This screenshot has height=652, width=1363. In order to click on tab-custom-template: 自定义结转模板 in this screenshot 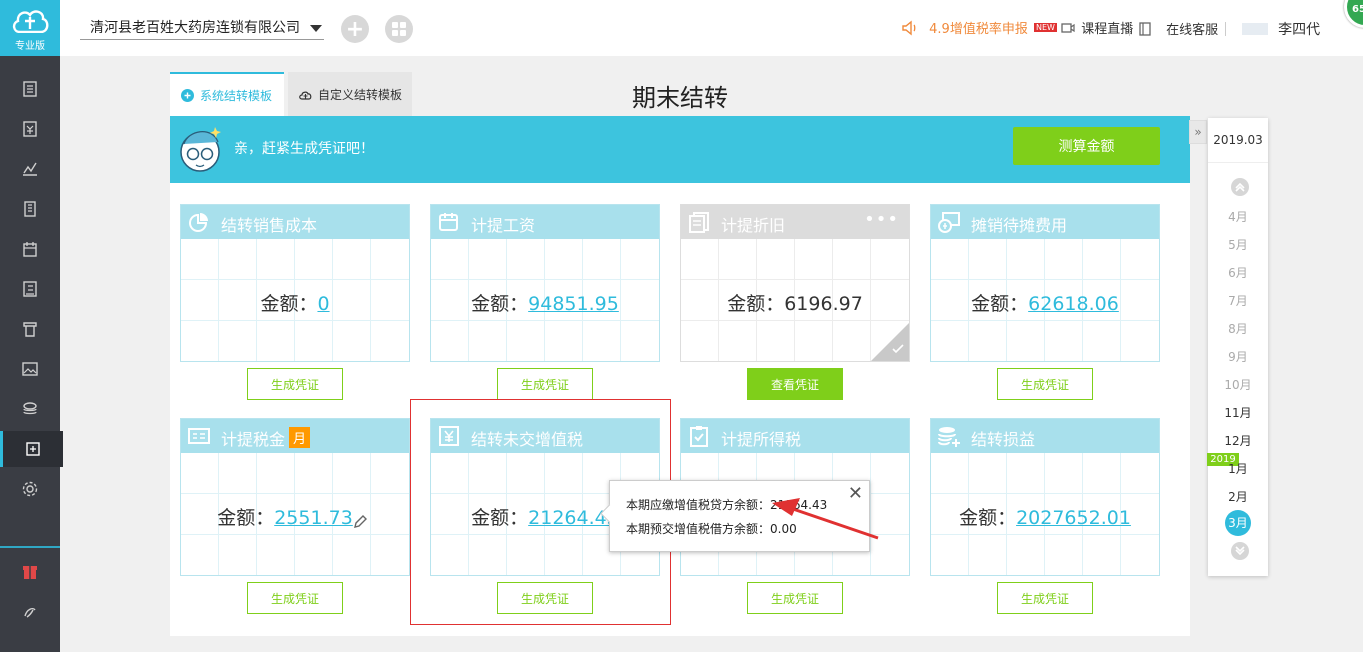, I will do `click(350, 94)`.